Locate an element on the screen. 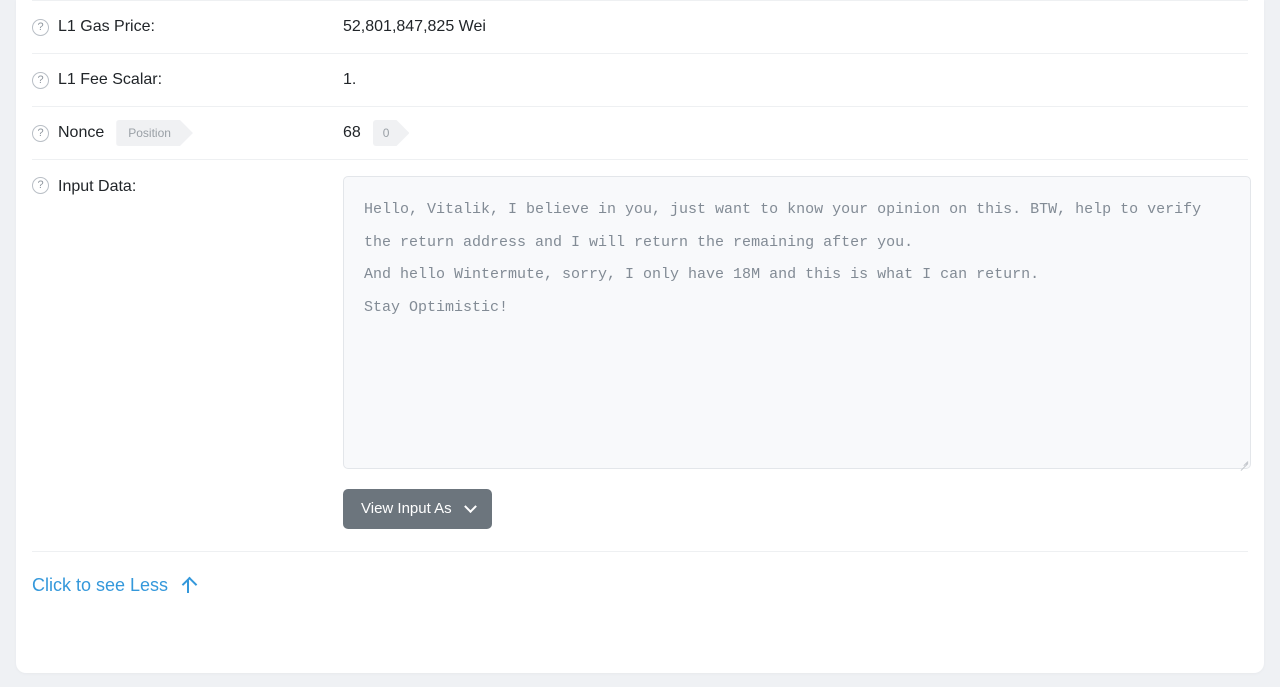 Image resolution: width=1280 pixels, height=687 pixels. row-label-input-data: ? Input Data: is located at coordinates (187, 178).